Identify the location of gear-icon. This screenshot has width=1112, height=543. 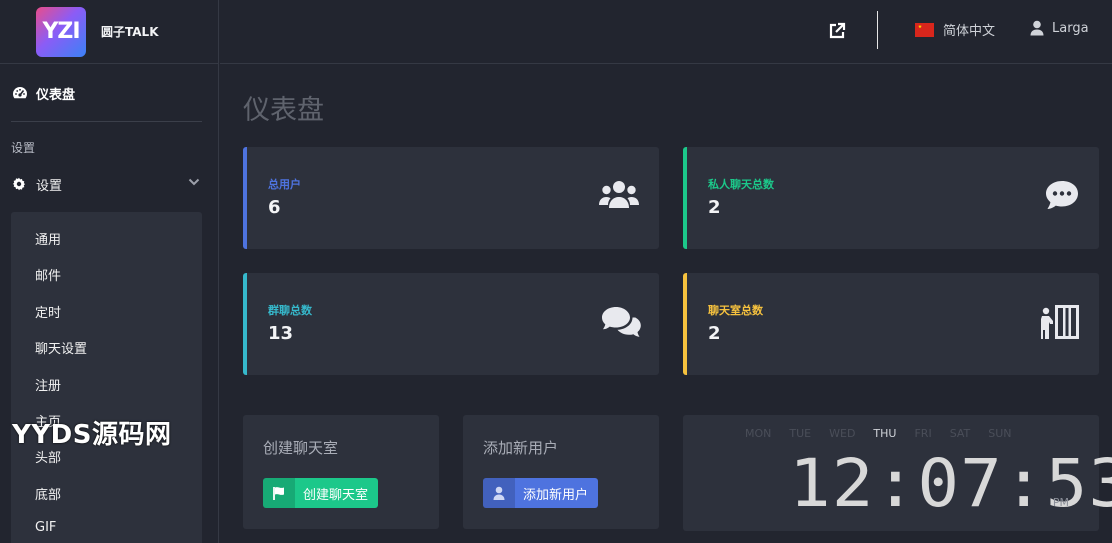
(19, 184).